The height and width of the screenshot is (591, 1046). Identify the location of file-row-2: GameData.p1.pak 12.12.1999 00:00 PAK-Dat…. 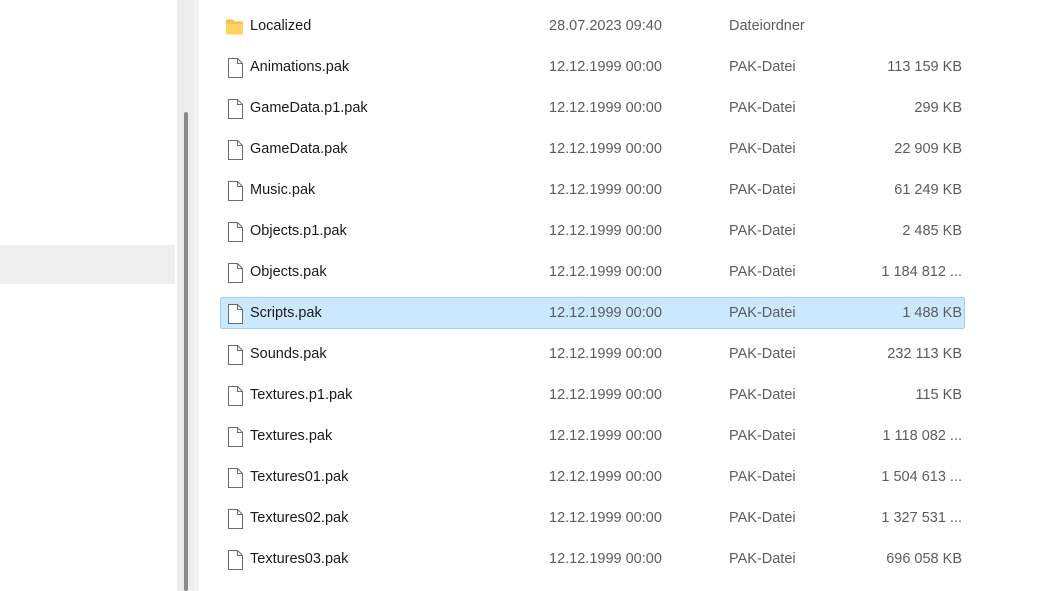
(592, 108).